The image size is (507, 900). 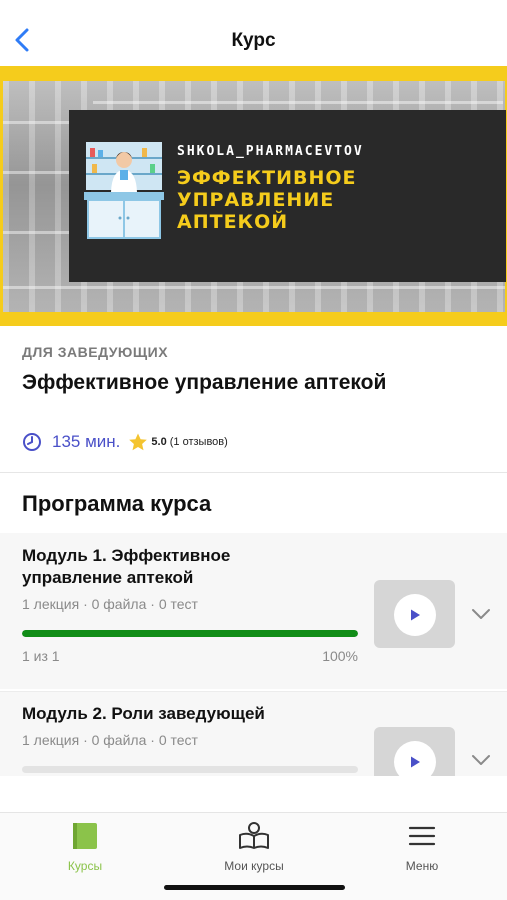 I want to click on menu-icon, so click(x=422, y=836).